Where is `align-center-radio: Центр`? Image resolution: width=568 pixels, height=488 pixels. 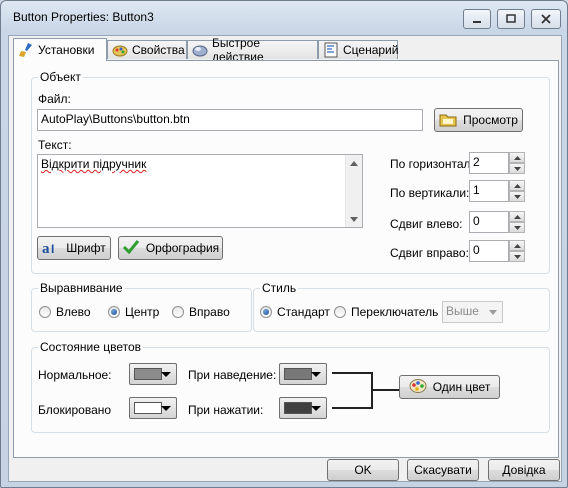
align-center-radio: Центр is located at coordinates (133, 312).